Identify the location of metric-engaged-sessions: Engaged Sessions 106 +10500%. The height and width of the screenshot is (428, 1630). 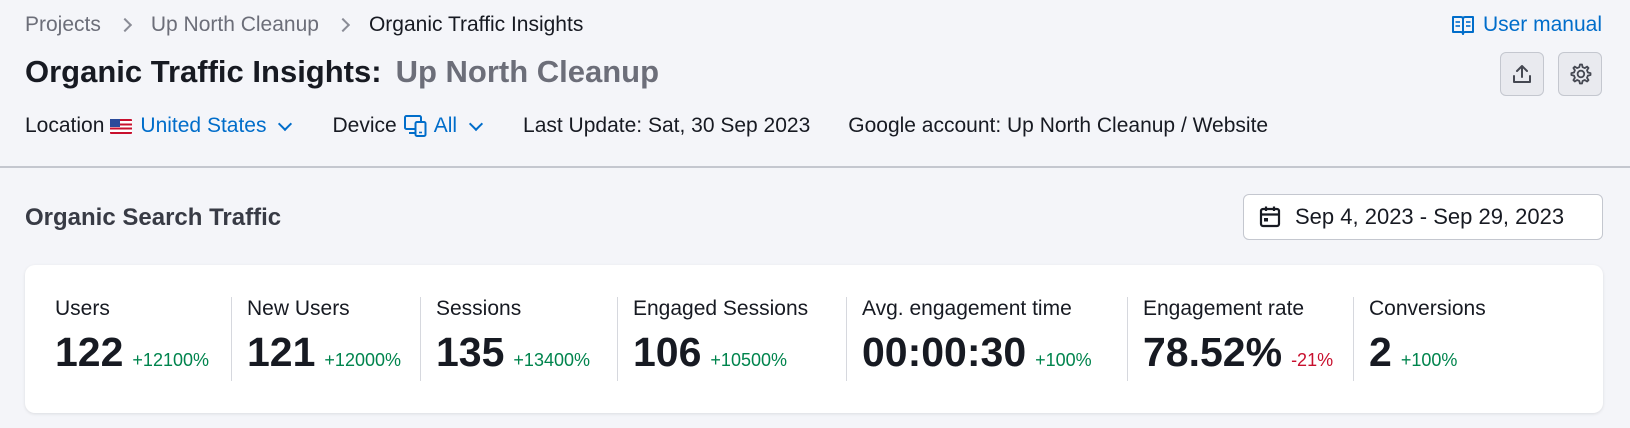
(712, 339).